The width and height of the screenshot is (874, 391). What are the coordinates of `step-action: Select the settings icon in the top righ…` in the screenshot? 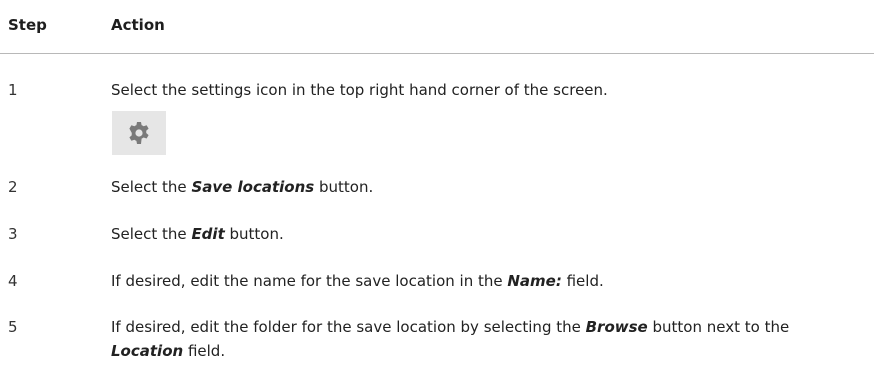 It's located at (359, 90).